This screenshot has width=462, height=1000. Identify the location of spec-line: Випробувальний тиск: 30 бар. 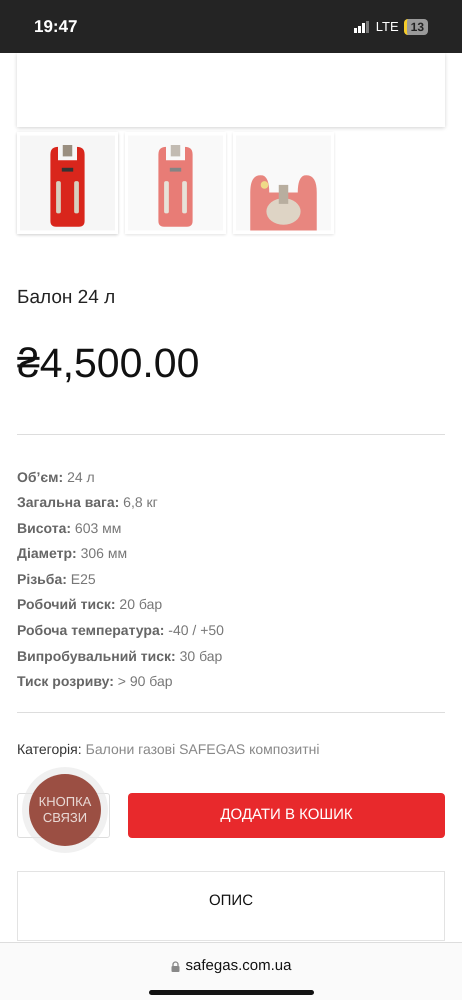
(120, 656).